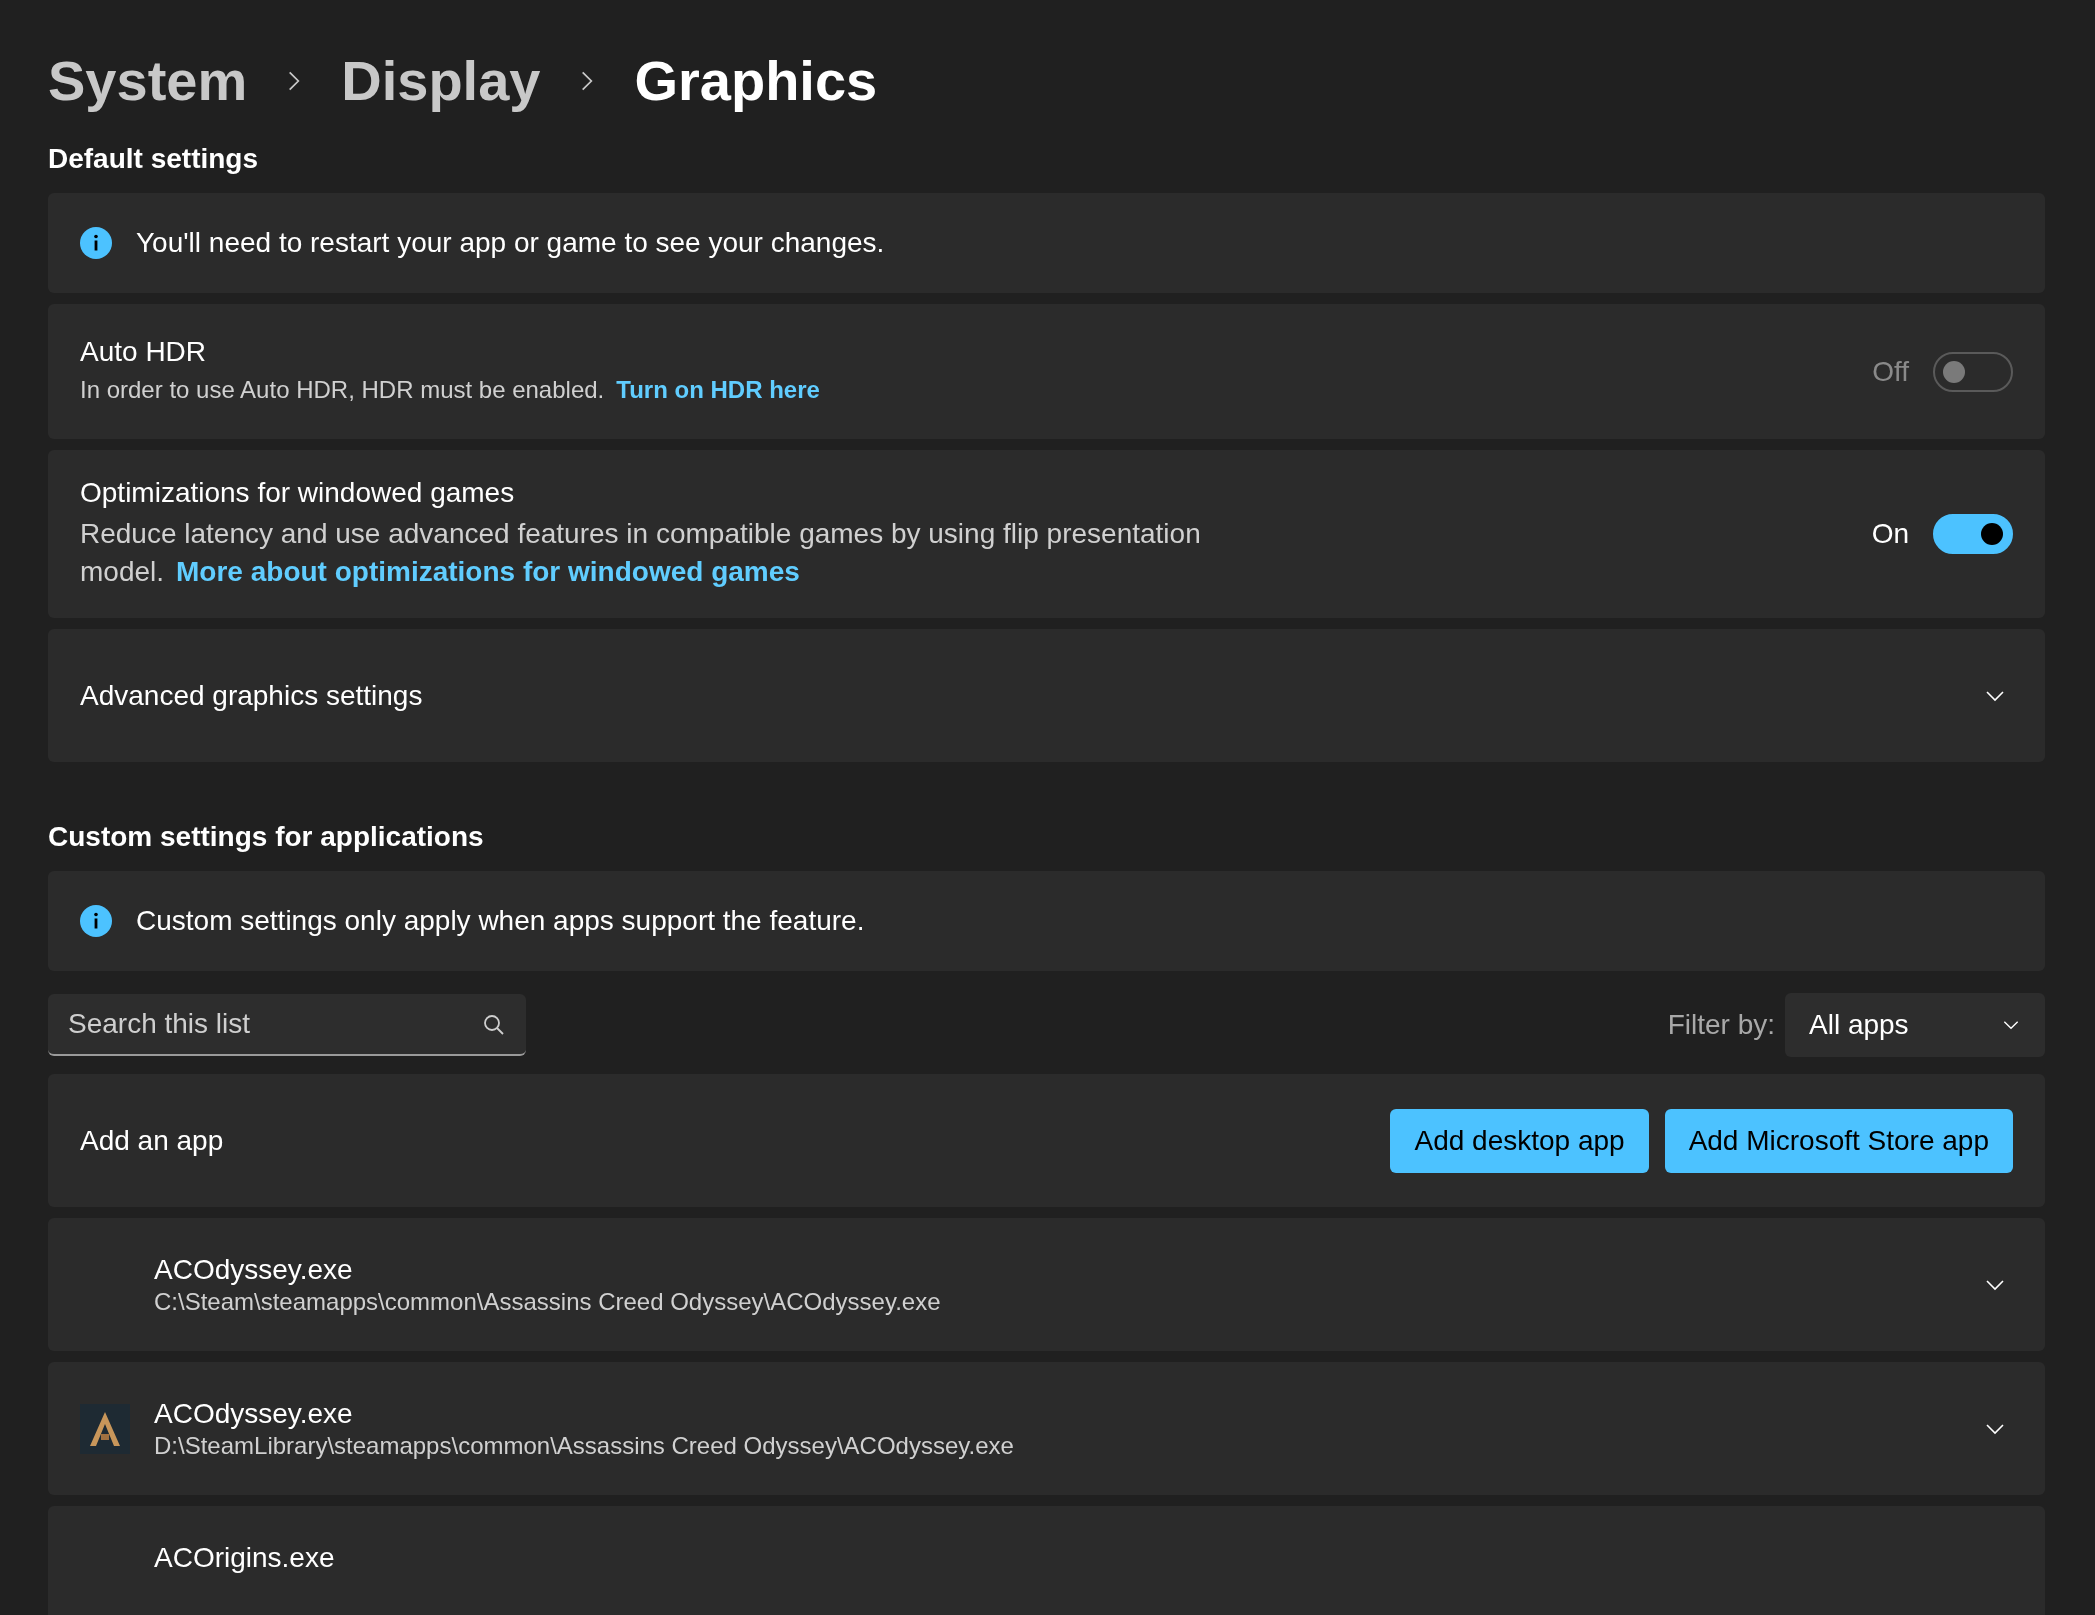 Image resolution: width=2095 pixels, height=1615 pixels. Describe the element at coordinates (1046, 1560) in the screenshot. I see `app-row: ACOrigins.exe` at that location.